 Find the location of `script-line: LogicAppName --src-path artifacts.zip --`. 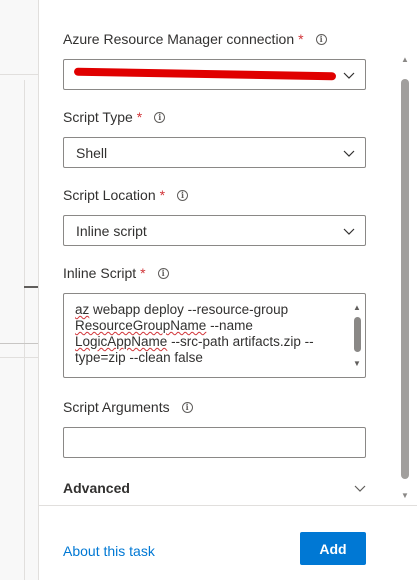

script-line: LogicAppName --src-path artifacts.zip -- is located at coordinates (194, 341).